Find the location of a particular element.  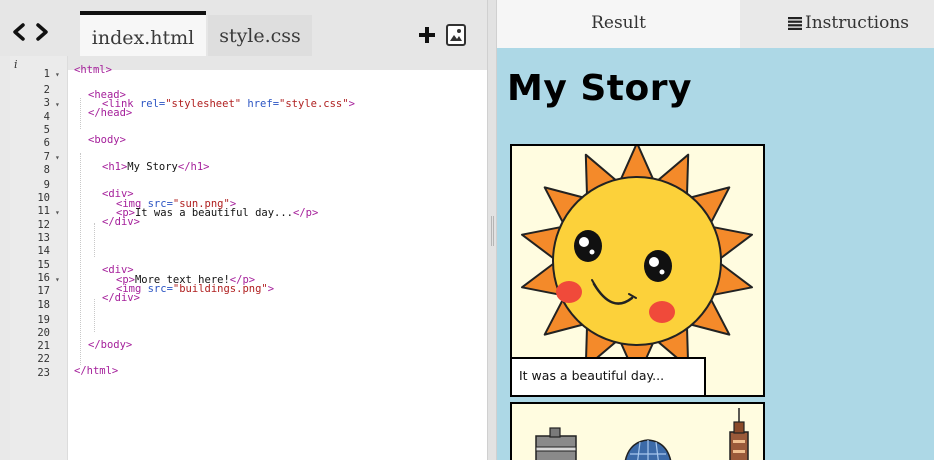

line-number: 12 is located at coordinates (43, 225).